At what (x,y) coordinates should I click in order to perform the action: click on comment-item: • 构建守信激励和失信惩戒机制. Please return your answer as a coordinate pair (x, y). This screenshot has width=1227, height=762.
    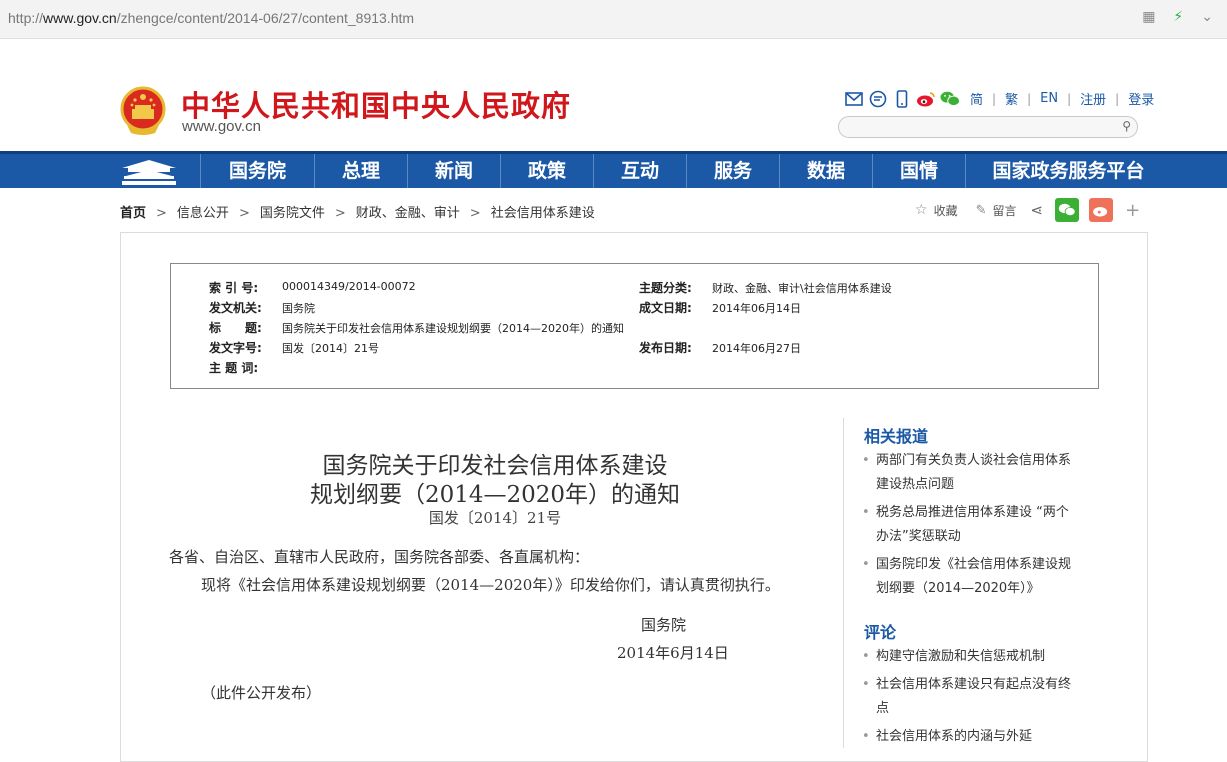
    Looking at the image, I should click on (982, 657).